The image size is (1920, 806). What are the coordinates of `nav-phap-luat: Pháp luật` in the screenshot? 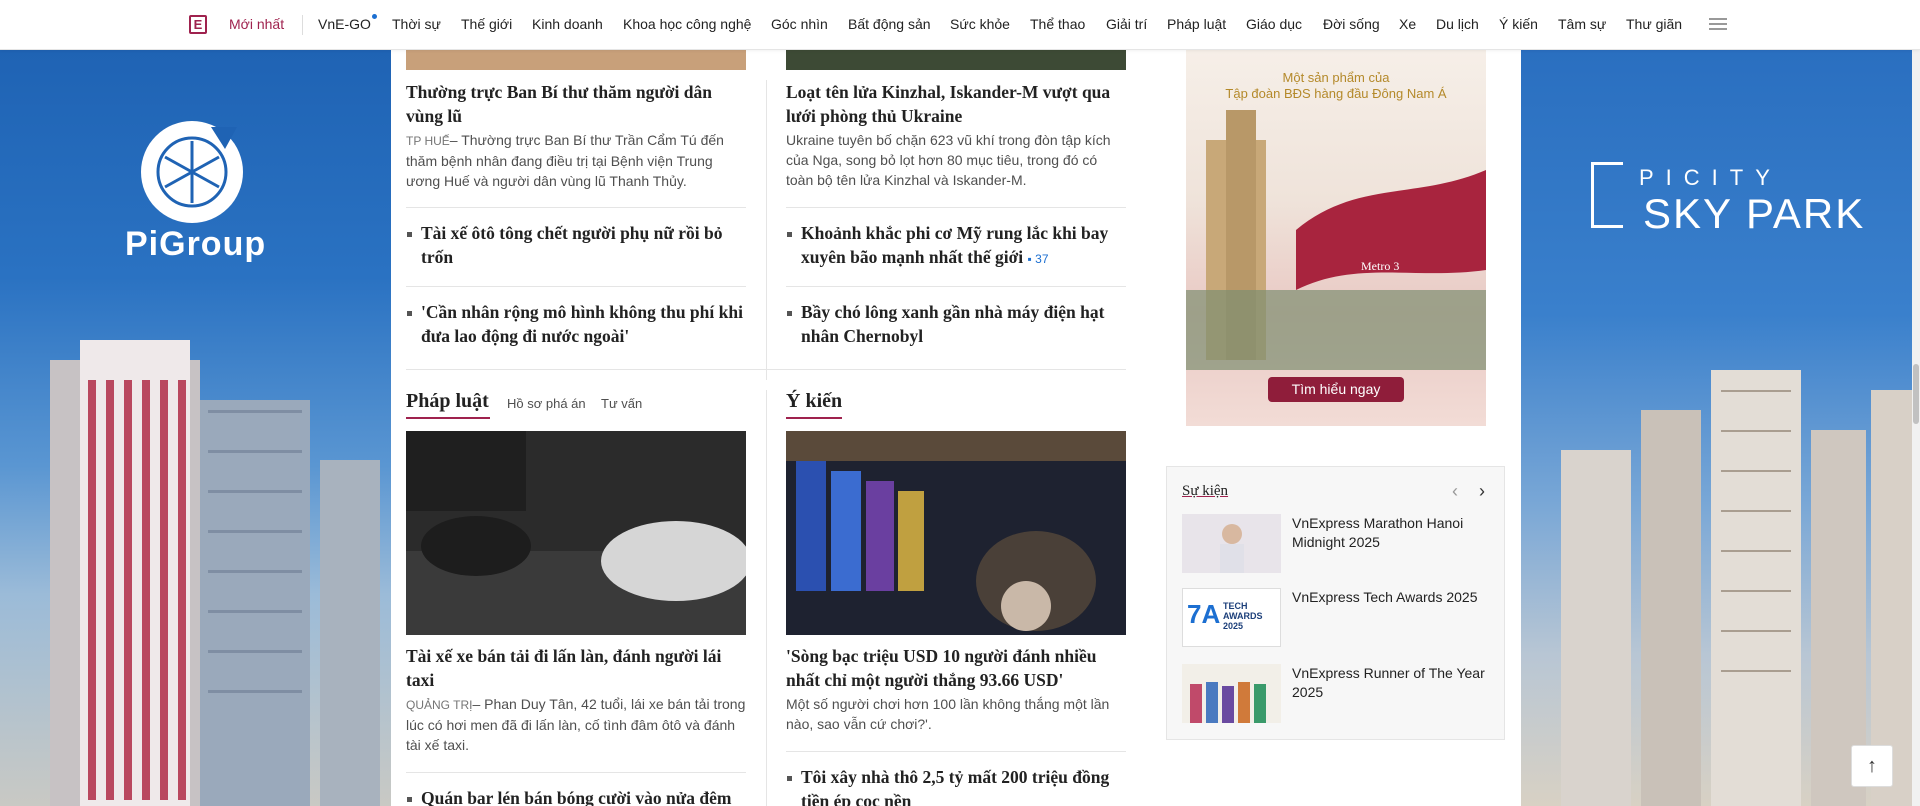 It's located at (1196, 24).